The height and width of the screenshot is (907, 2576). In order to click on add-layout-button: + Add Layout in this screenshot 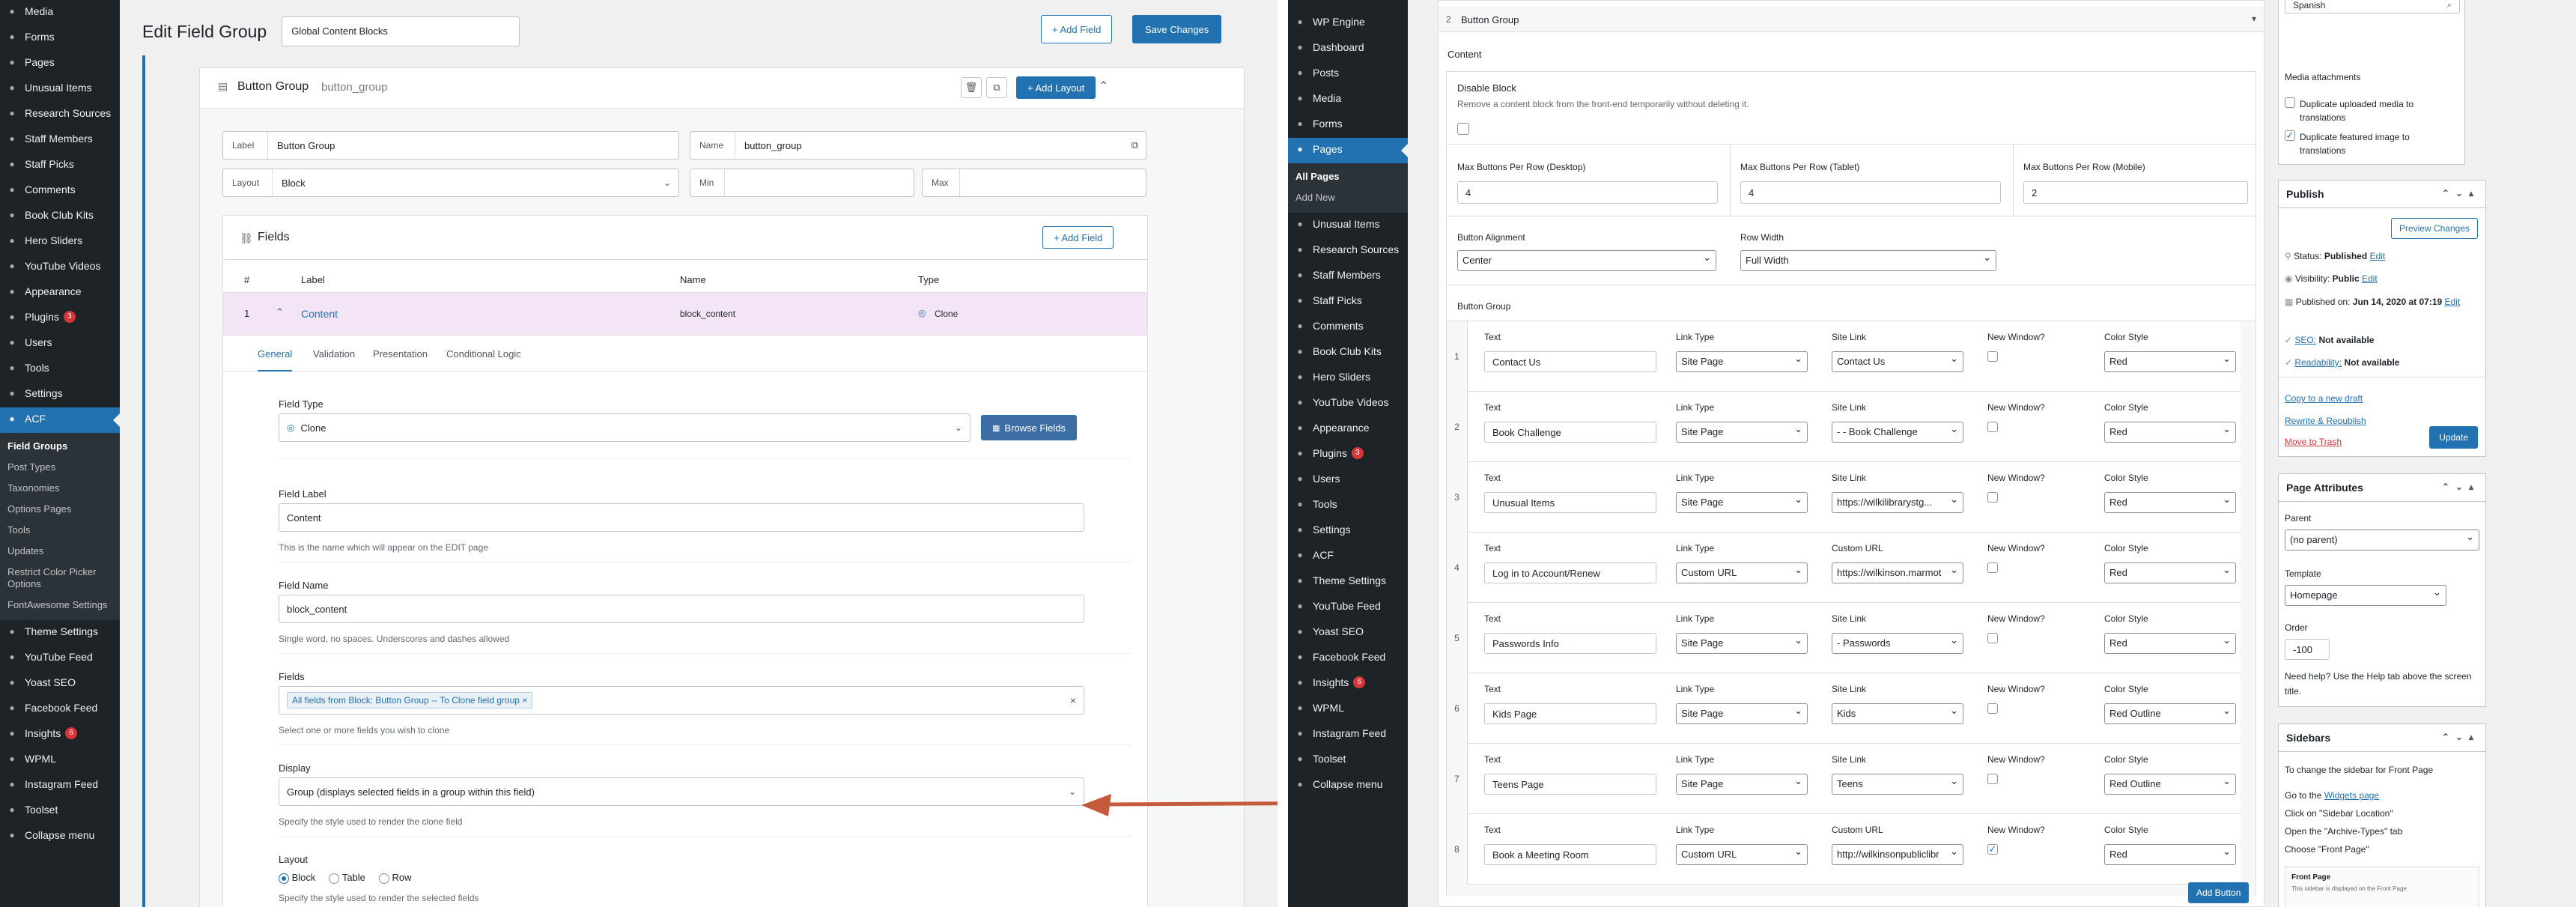, I will do `click(1056, 87)`.